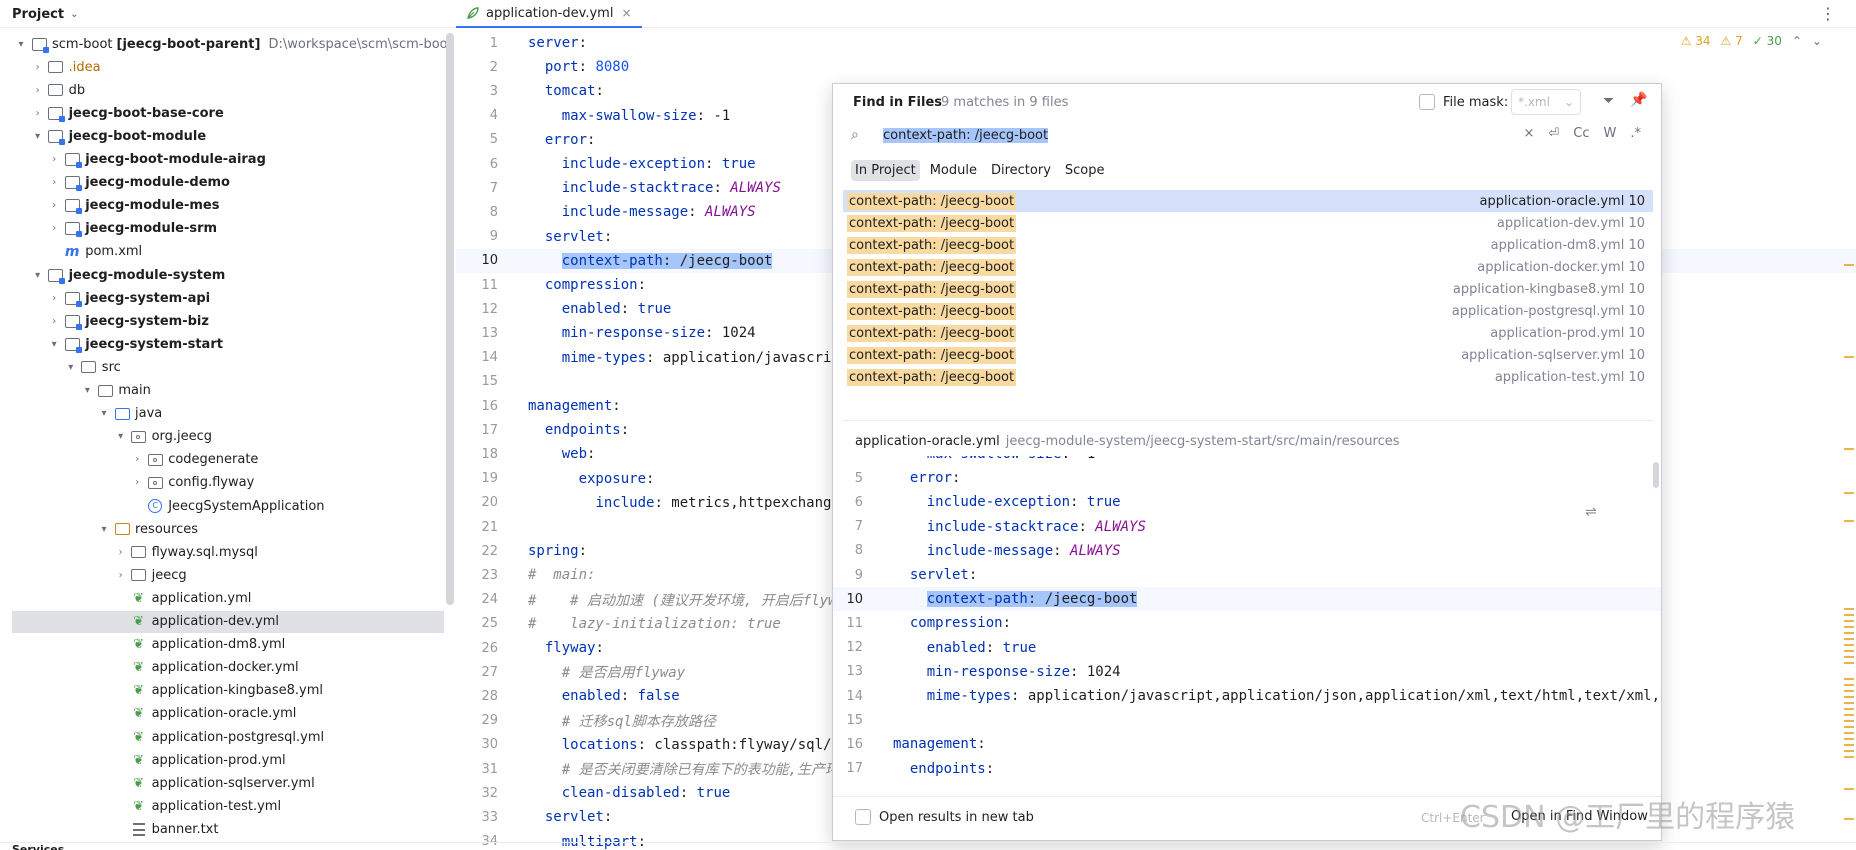 This screenshot has width=1856, height=850. I want to click on tree-item: › jeecg-system-biz, so click(222, 321).